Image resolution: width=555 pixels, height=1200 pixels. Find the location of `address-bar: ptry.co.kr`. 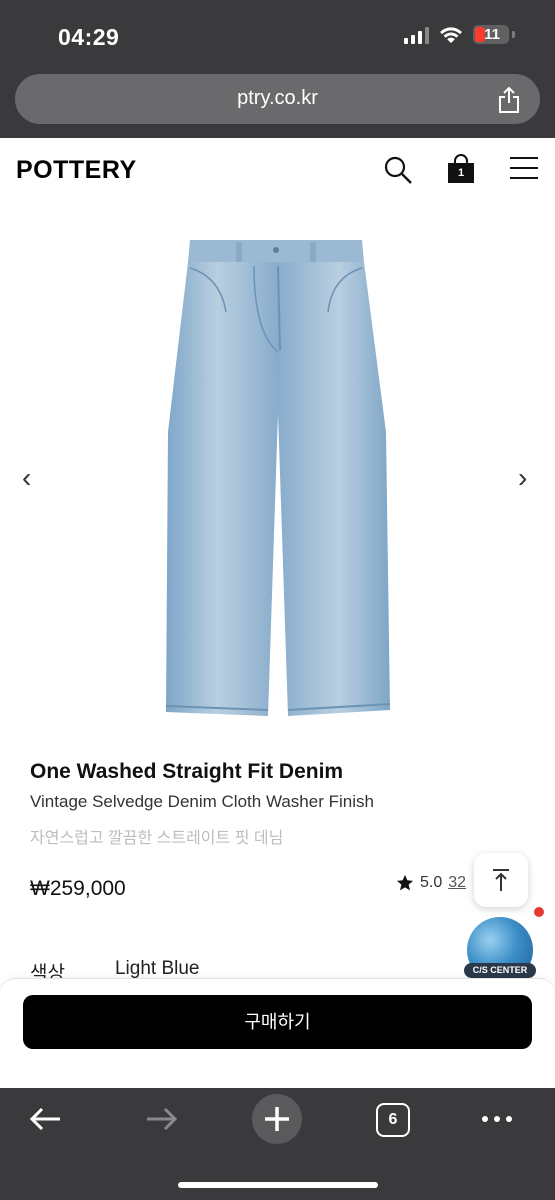

address-bar: ptry.co.kr is located at coordinates (277, 99).